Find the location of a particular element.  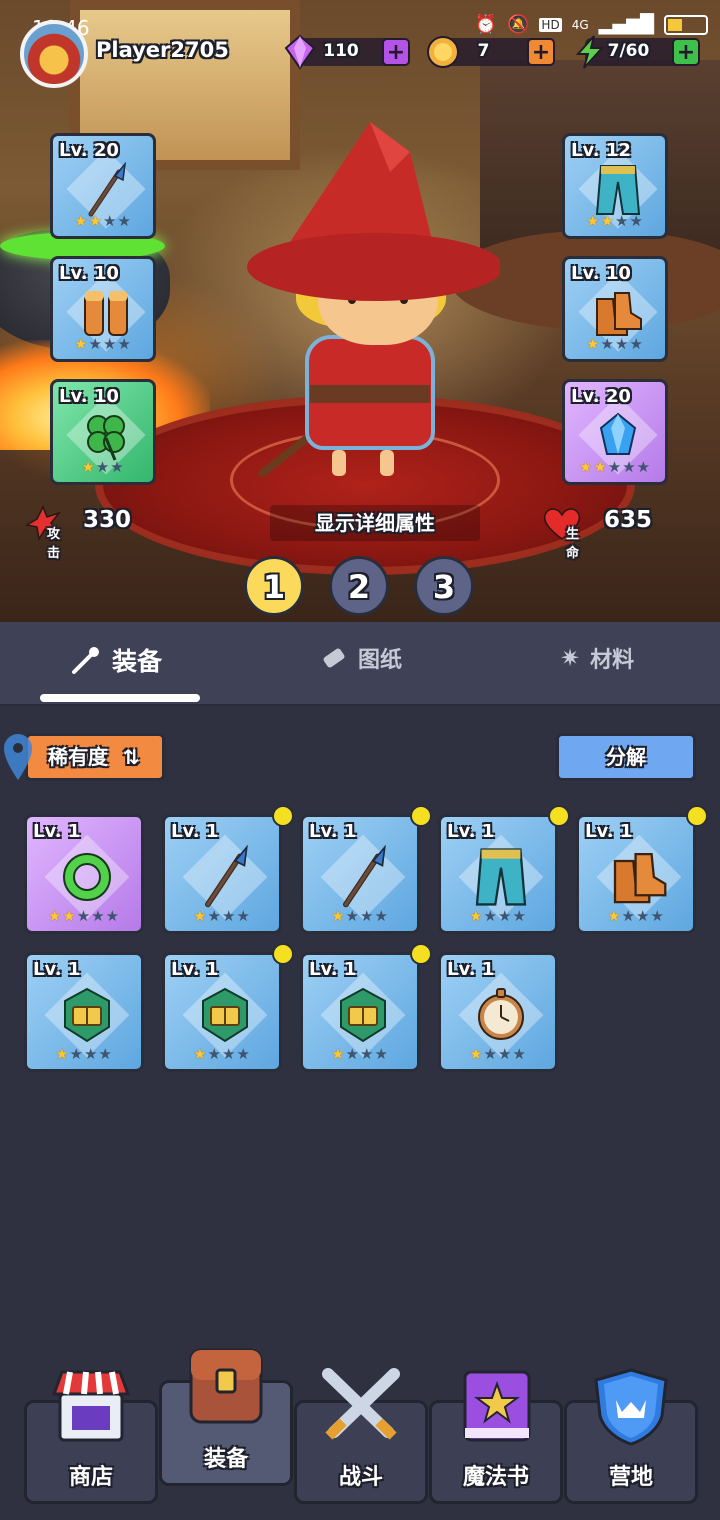

item-stars: ★★★★★ is located at coordinates (615, 467).